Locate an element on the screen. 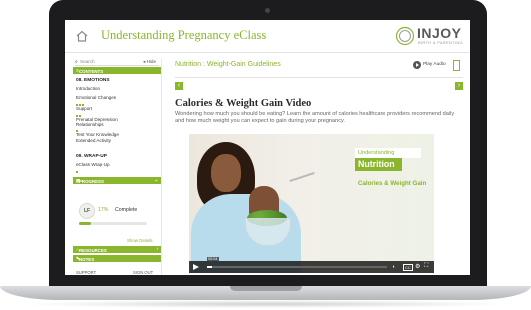 The image size is (531, 310). volume-icon: ◖ is located at coordinates (393, 267).